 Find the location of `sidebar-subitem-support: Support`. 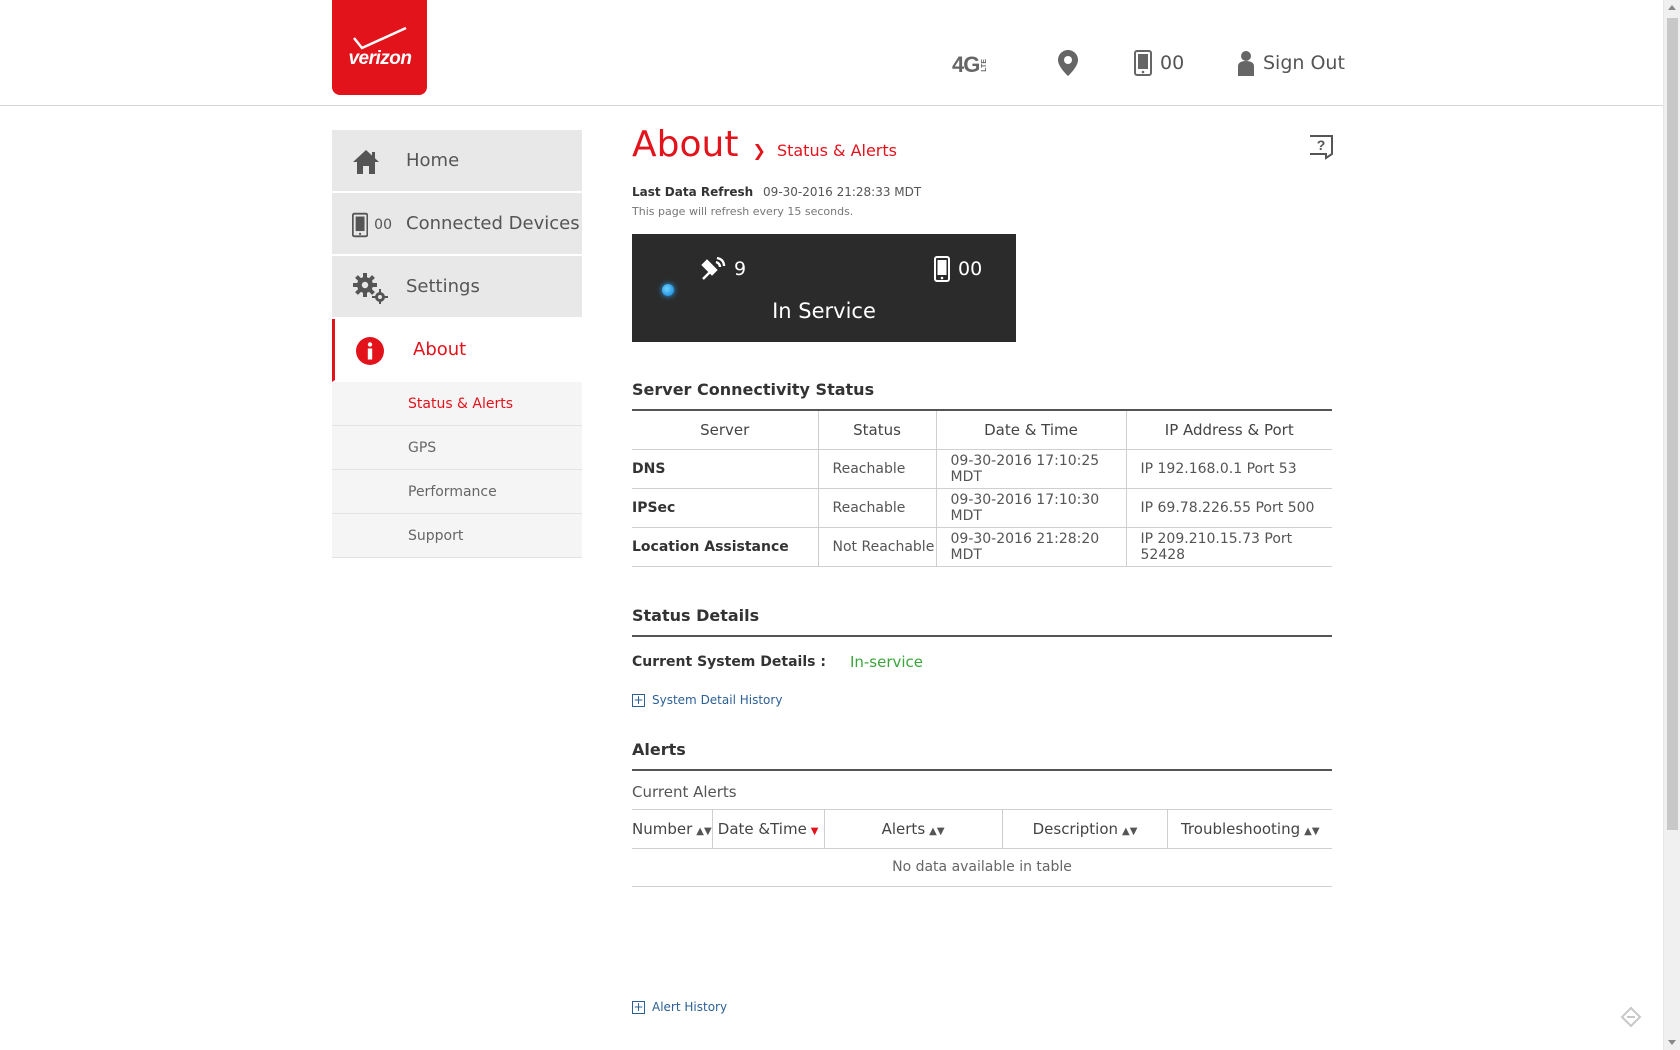

sidebar-subitem-support: Support is located at coordinates (457, 536).